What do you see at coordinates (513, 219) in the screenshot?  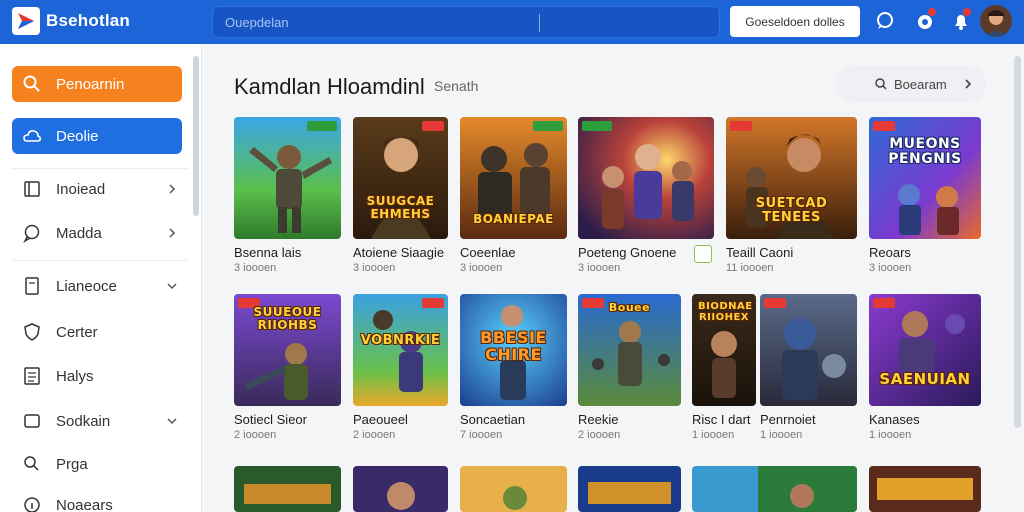 I see `thumbnail-title: BOANIEPAE` at bounding box center [513, 219].